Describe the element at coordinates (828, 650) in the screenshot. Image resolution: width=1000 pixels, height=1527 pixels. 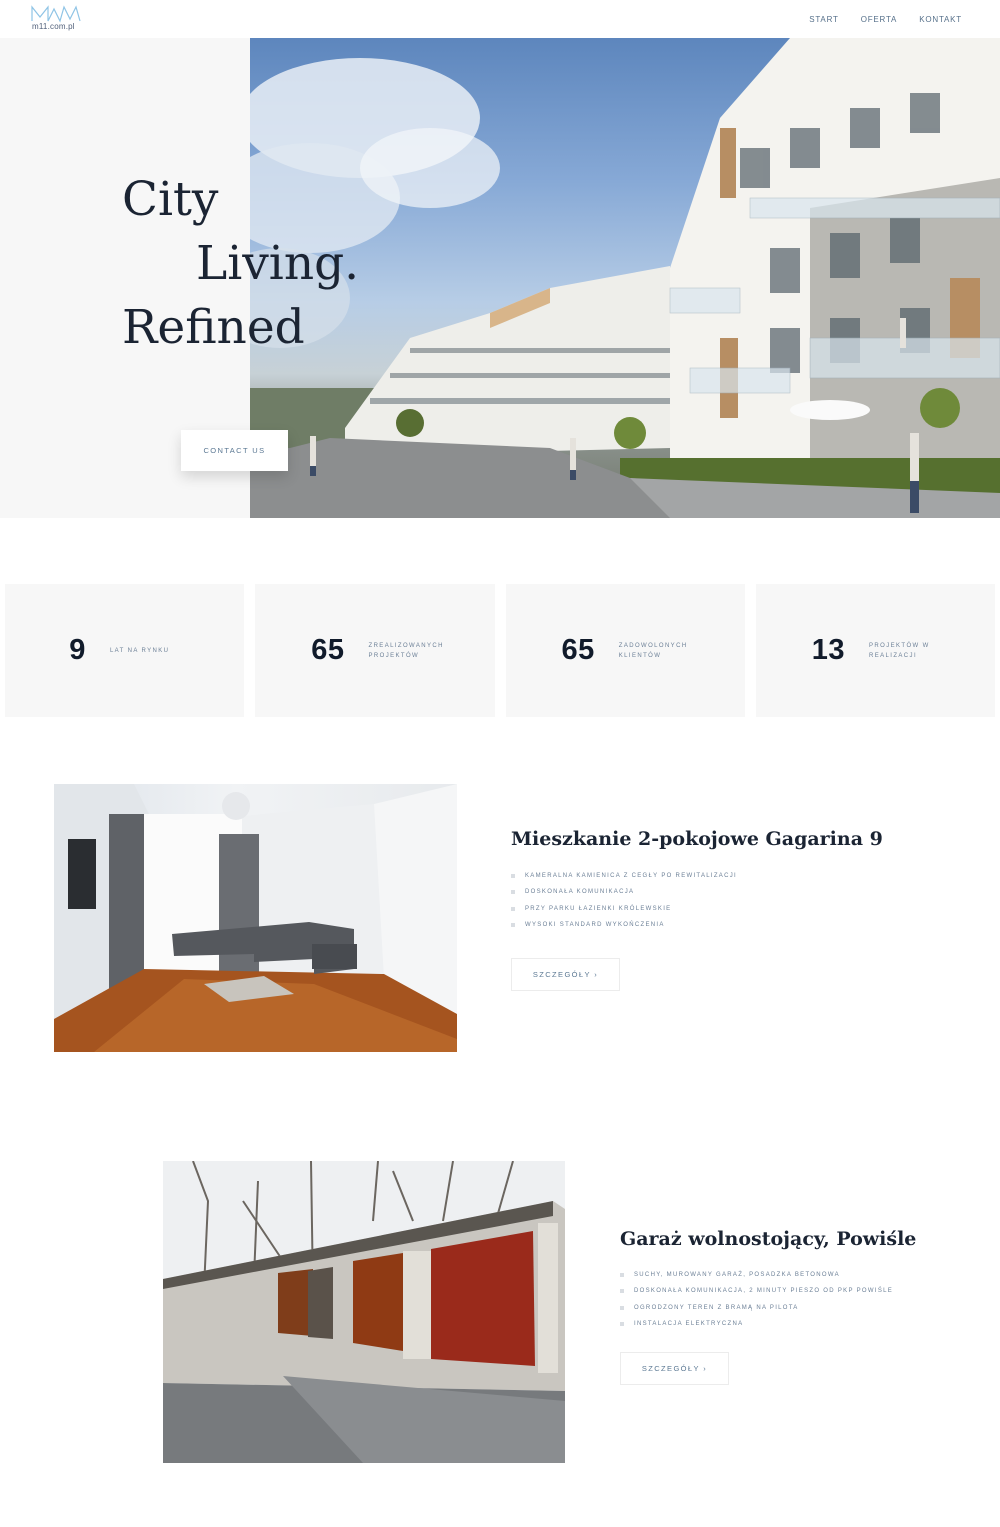
I see `stat-number: 13` at that location.